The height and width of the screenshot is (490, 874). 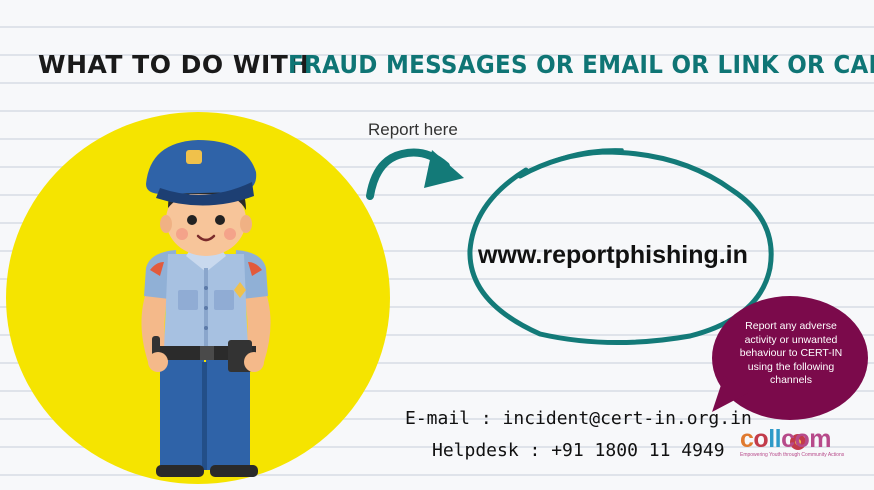 What do you see at coordinates (578, 450) in the screenshot?
I see `helpdesk-contact: Helpdesk : +91 1800 11 4949` at bounding box center [578, 450].